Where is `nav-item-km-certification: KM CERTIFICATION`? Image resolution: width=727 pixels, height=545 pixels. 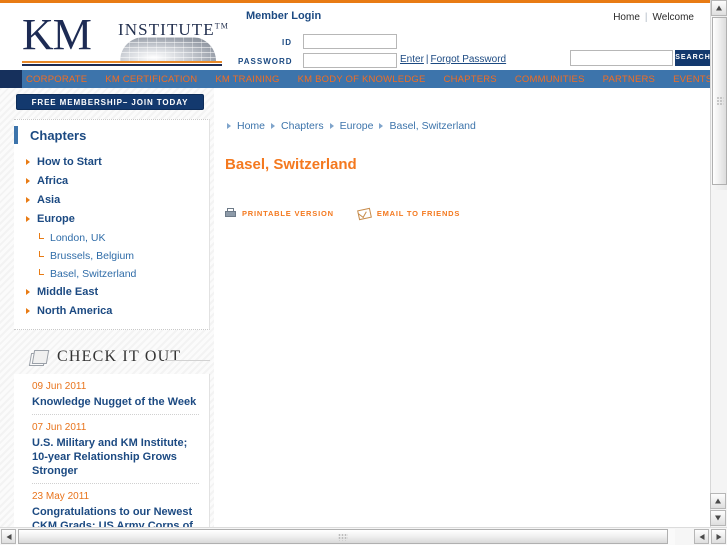 nav-item-km-certification: KM CERTIFICATION is located at coordinates (151, 79).